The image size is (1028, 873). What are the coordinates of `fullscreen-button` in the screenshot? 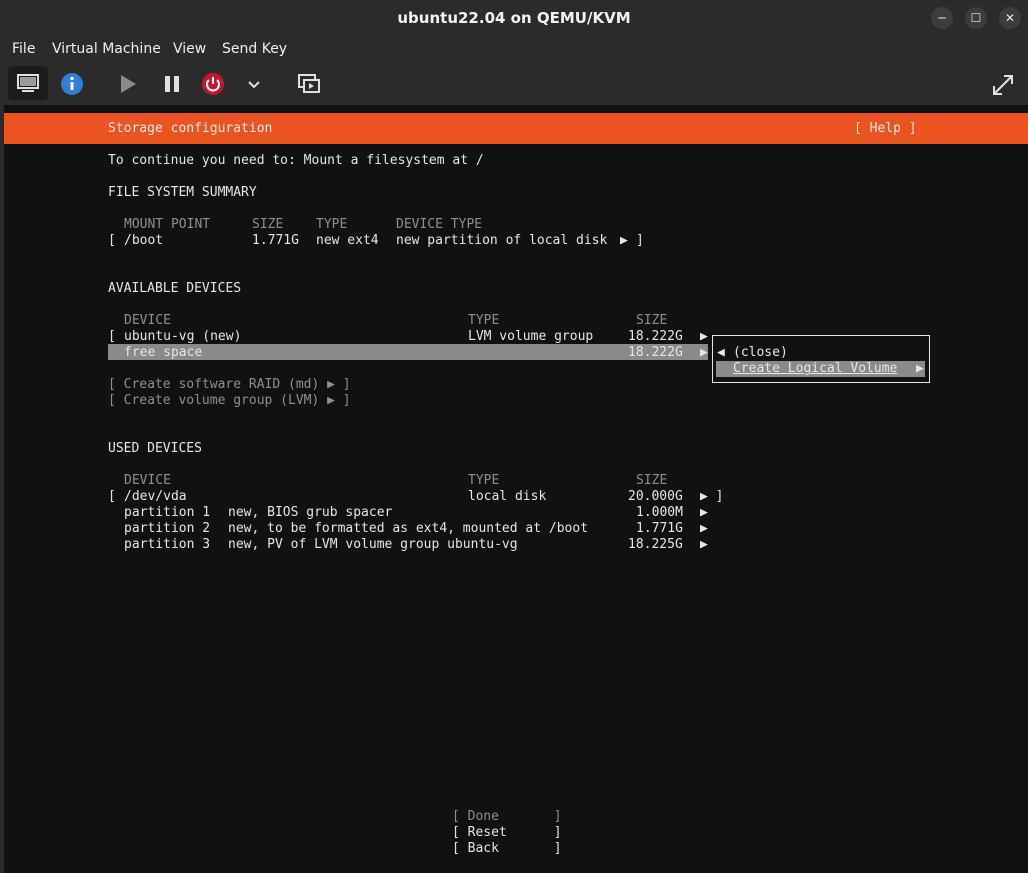 It's located at (1003, 85).